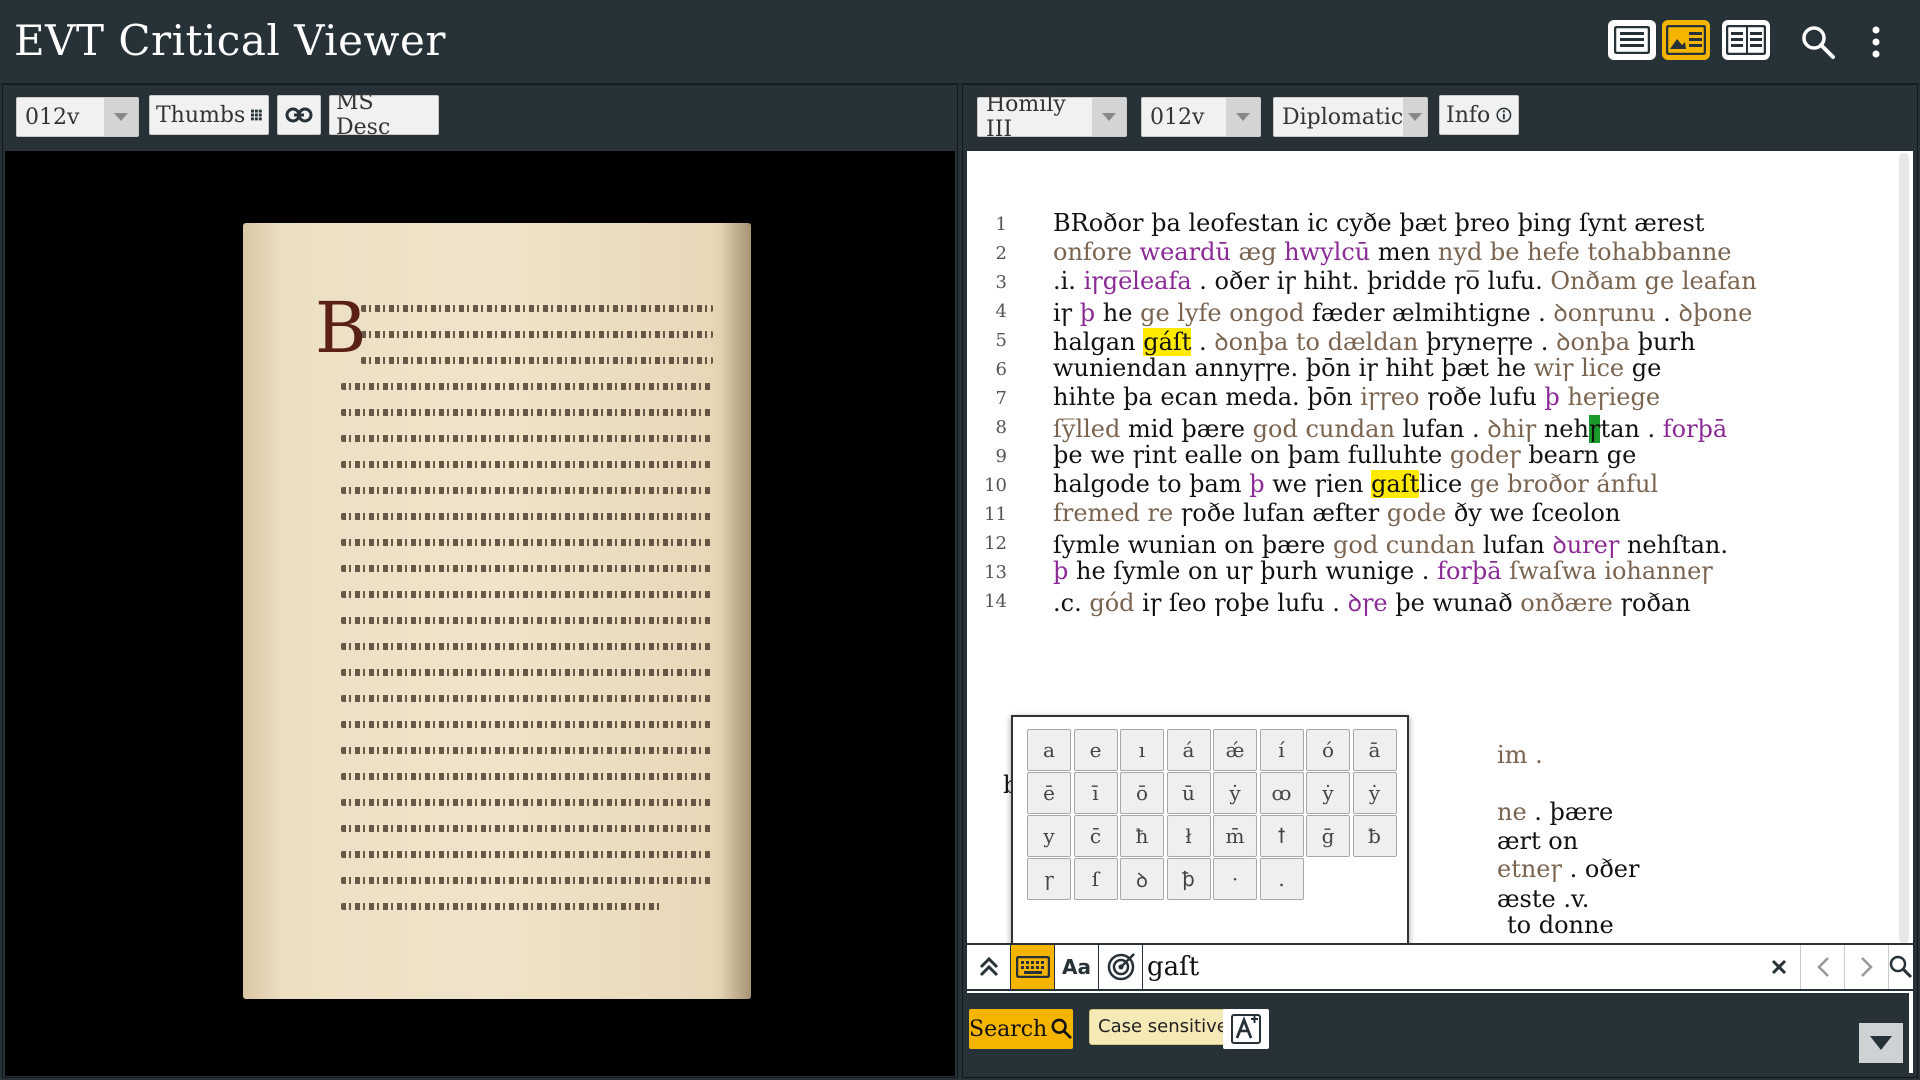  I want to click on text-scrollbar, so click(1904, 548).